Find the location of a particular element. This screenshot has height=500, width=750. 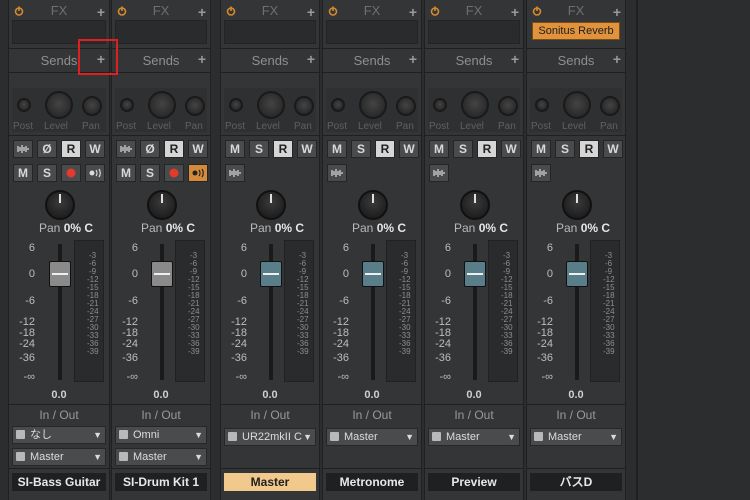

track-name: バスD is located at coordinates (576, 482).